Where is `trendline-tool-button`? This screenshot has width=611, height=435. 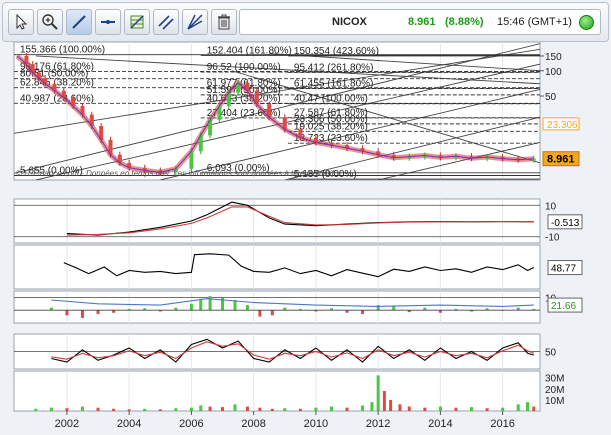
trendline-tool-button is located at coordinates (79, 22).